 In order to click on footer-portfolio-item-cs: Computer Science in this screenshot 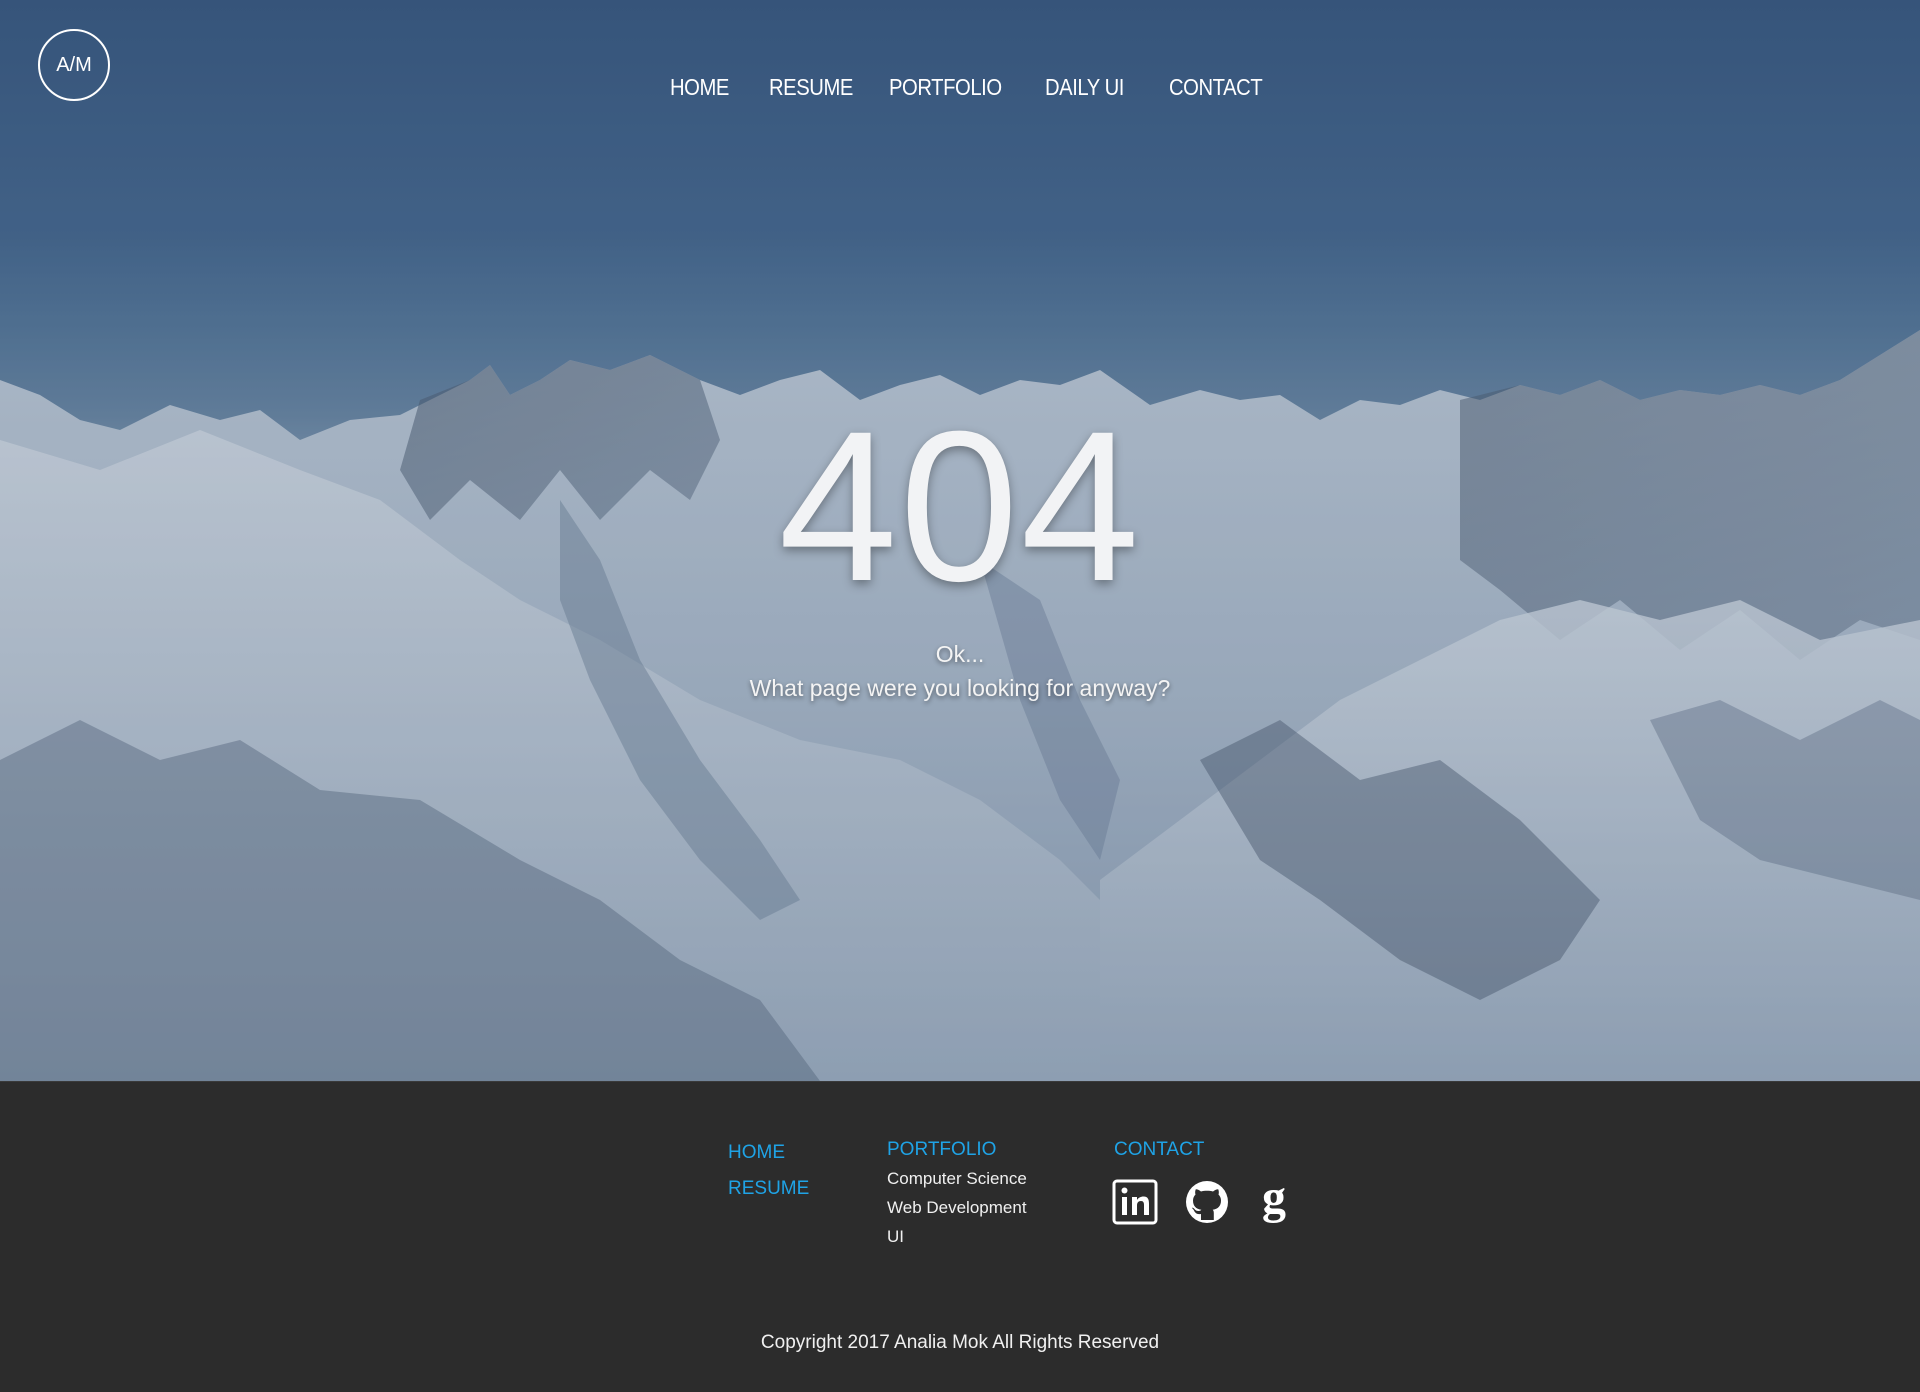, I will do `click(957, 1179)`.